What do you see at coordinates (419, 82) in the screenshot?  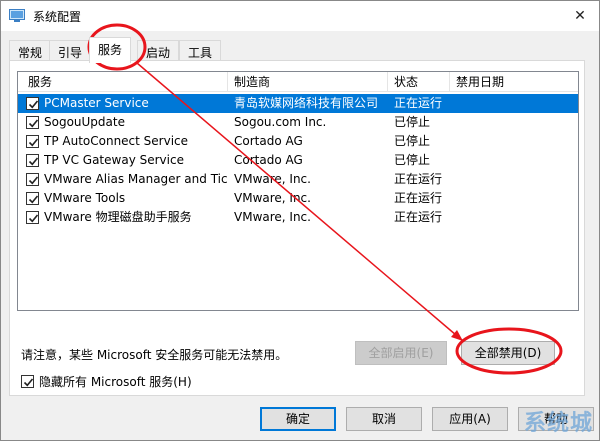 I see `column-header-status: 状态` at bounding box center [419, 82].